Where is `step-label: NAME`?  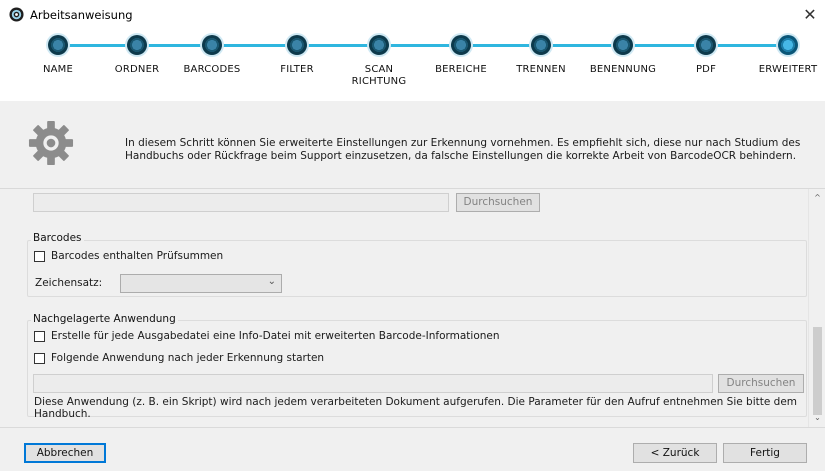
step-label: NAME is located at coordinates (58, 69).